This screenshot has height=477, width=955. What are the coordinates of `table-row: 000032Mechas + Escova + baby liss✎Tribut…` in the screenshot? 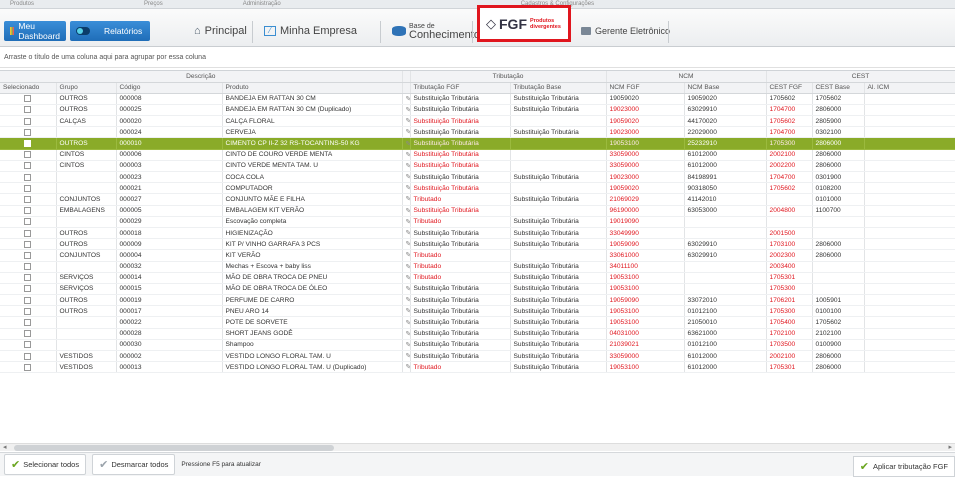 It's located at (477, 267).